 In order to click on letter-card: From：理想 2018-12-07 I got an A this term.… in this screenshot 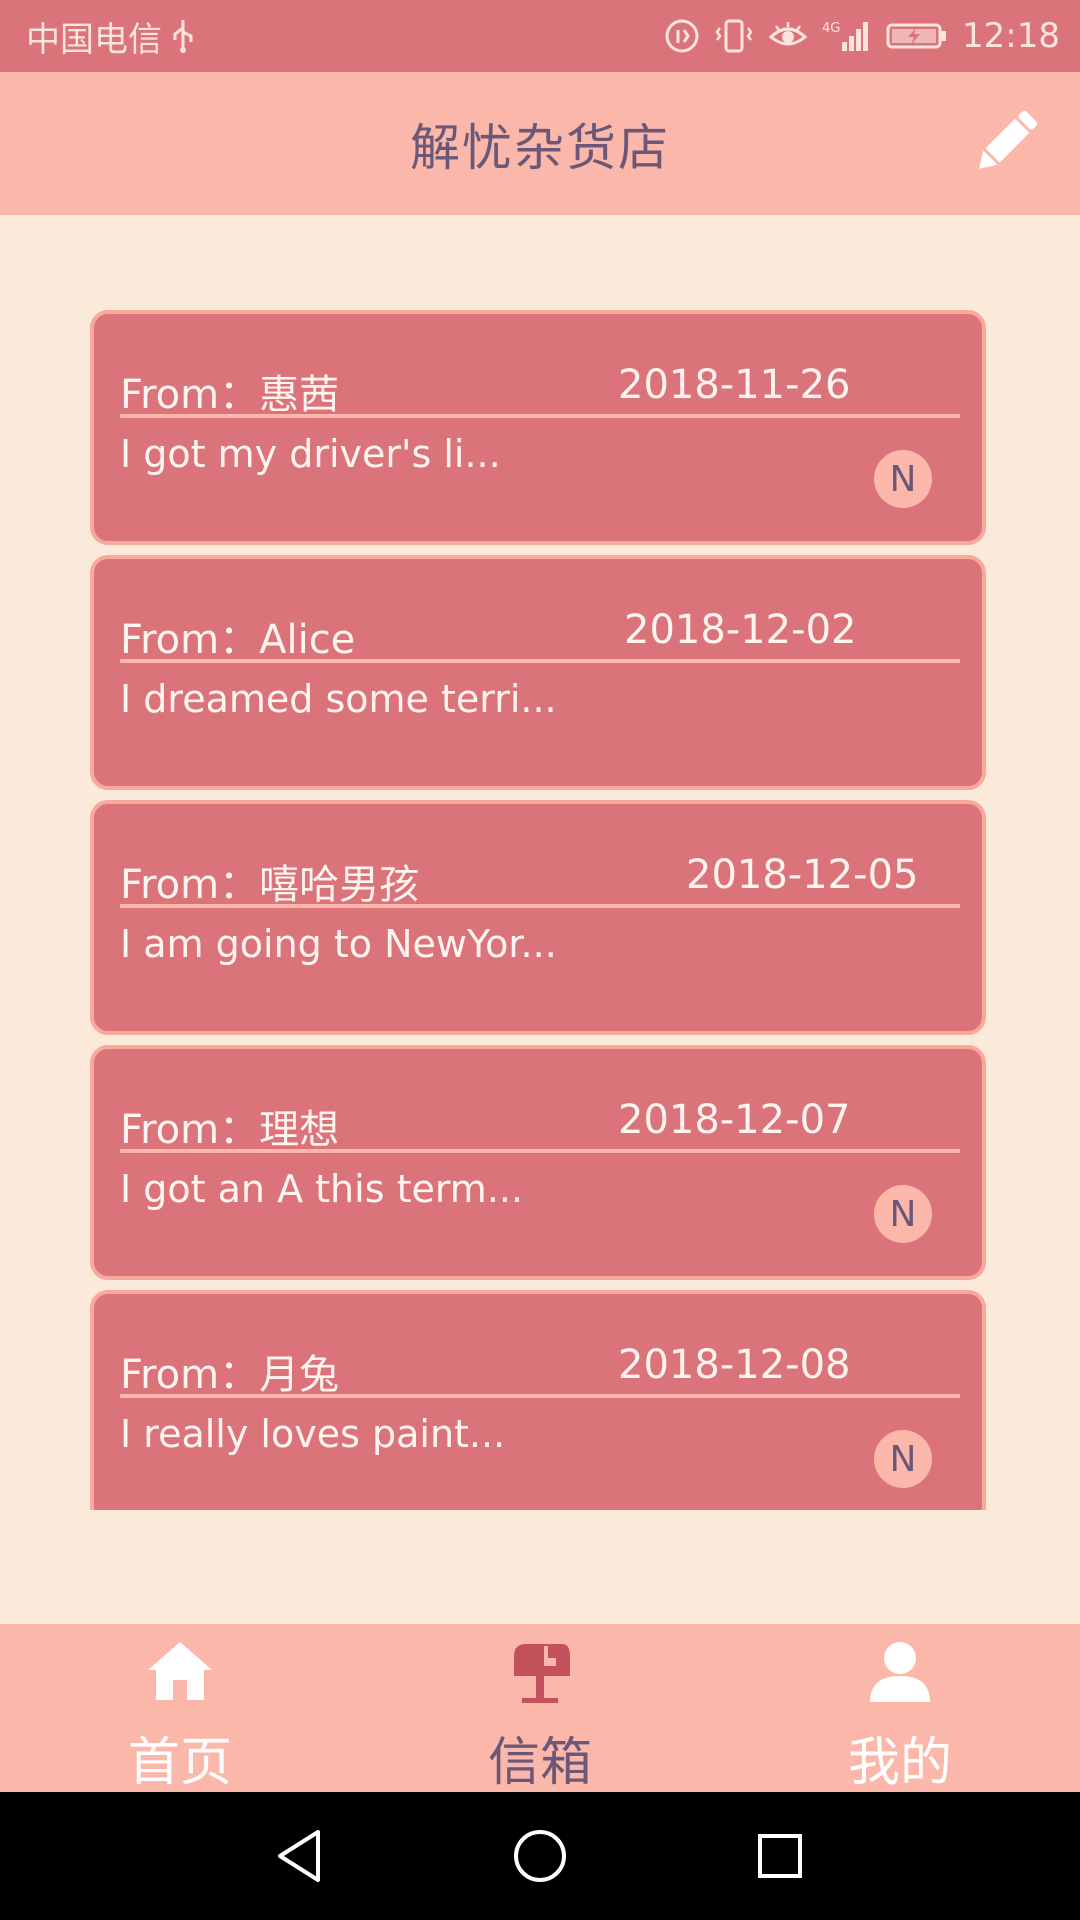, I will do `click(538, 1162)`.